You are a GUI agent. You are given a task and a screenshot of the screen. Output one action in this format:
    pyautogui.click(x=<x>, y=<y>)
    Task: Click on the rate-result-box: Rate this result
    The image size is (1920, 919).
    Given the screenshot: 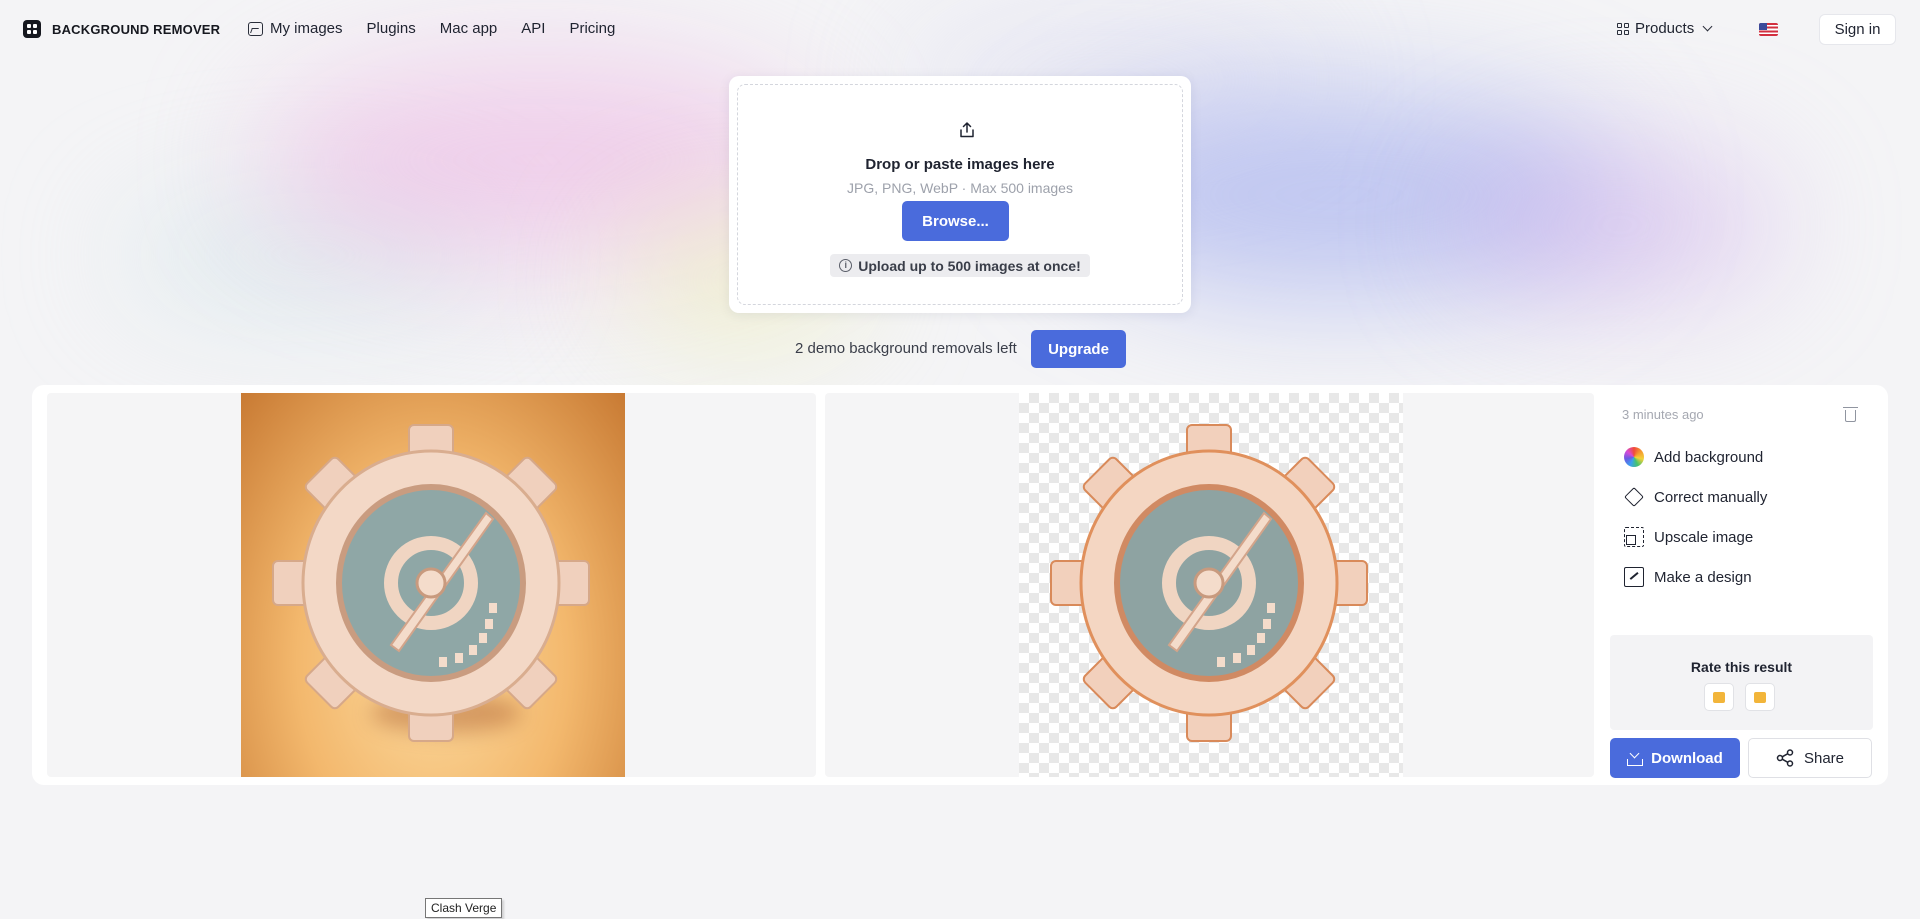 What is the action you would take?
    pyautogui.click(x=1741, y=682)
    